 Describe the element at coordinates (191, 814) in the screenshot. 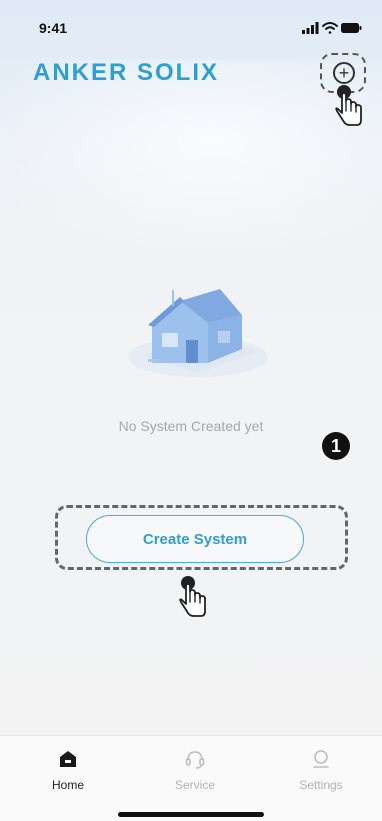

I see `home-indicator` at that location.